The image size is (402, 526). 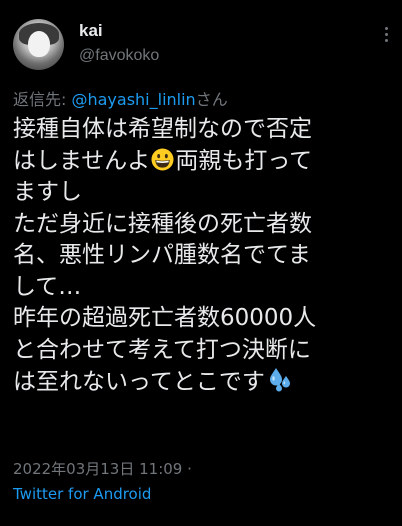 I want to click on tweet-line: ますし, so click(x=47, y=192).